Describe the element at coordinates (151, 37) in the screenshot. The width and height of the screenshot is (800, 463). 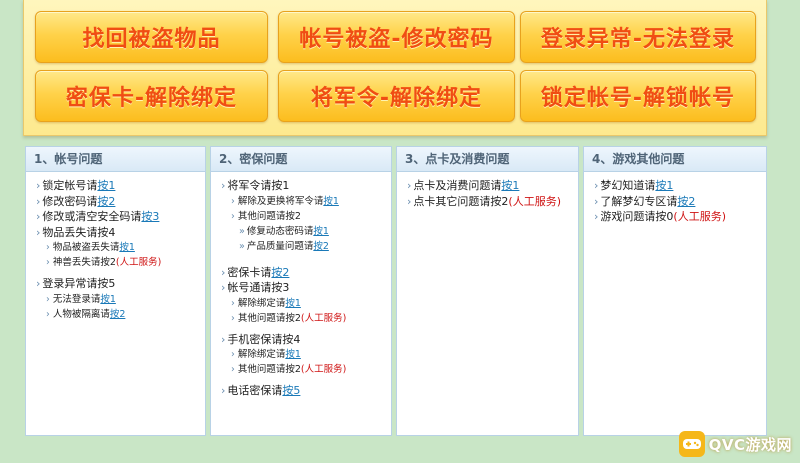
I see `recover-stolen-items-button: 找回被盗物品` at that location.